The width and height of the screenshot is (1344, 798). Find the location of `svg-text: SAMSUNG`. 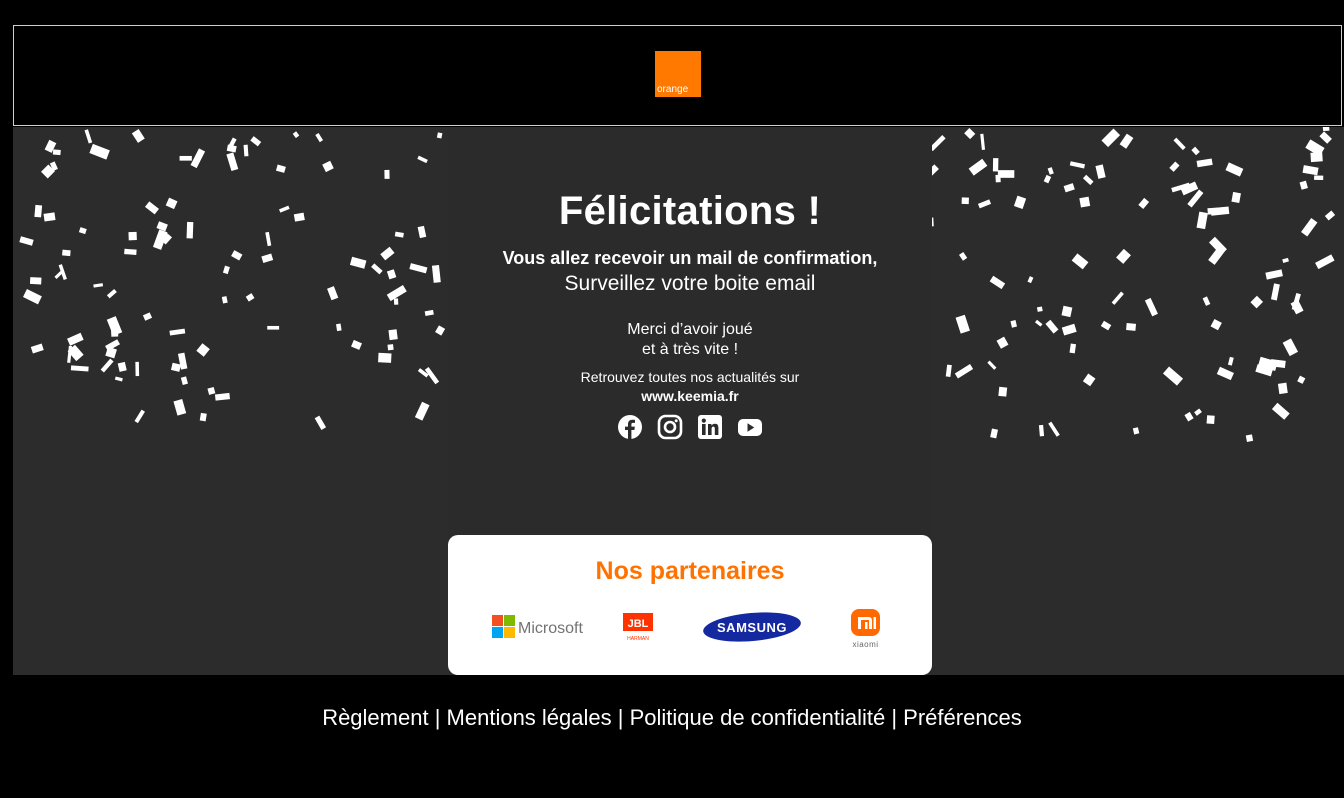

svg-text: SAMSUNG is located at coordinates (752, 627).